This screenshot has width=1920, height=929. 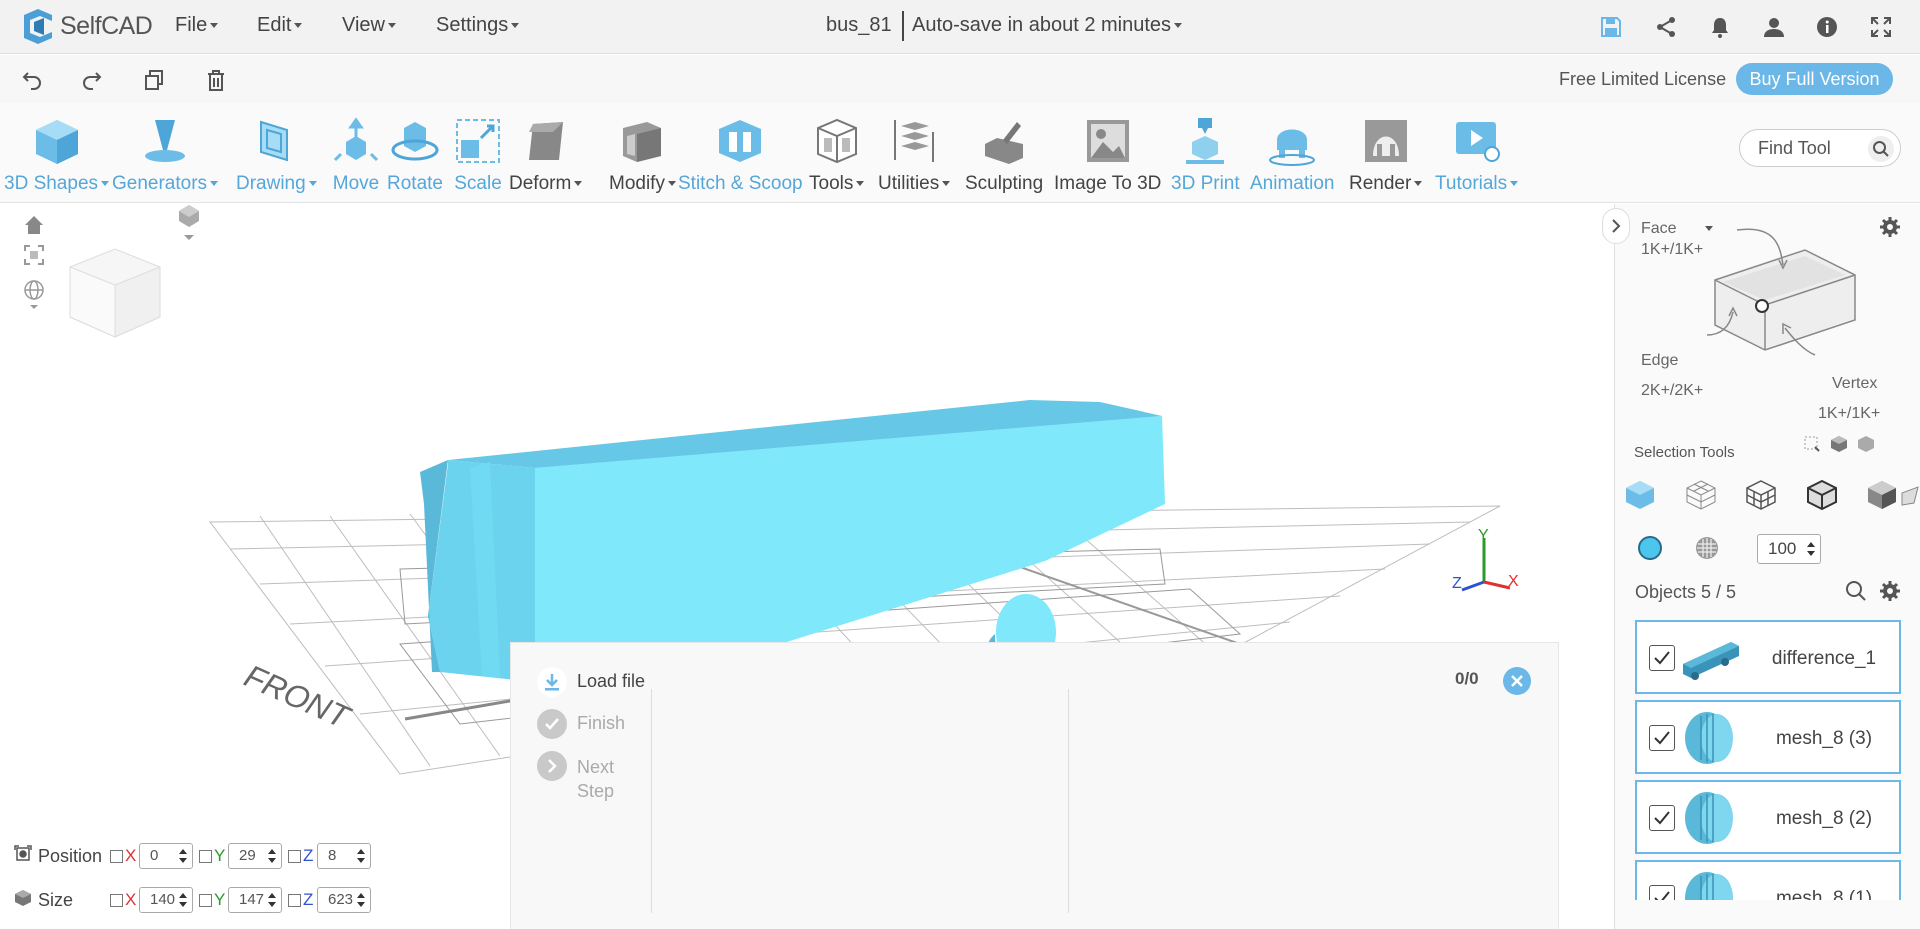 I want to click on tool-3d-print: 3D Print, so click(x=1205, y=153).